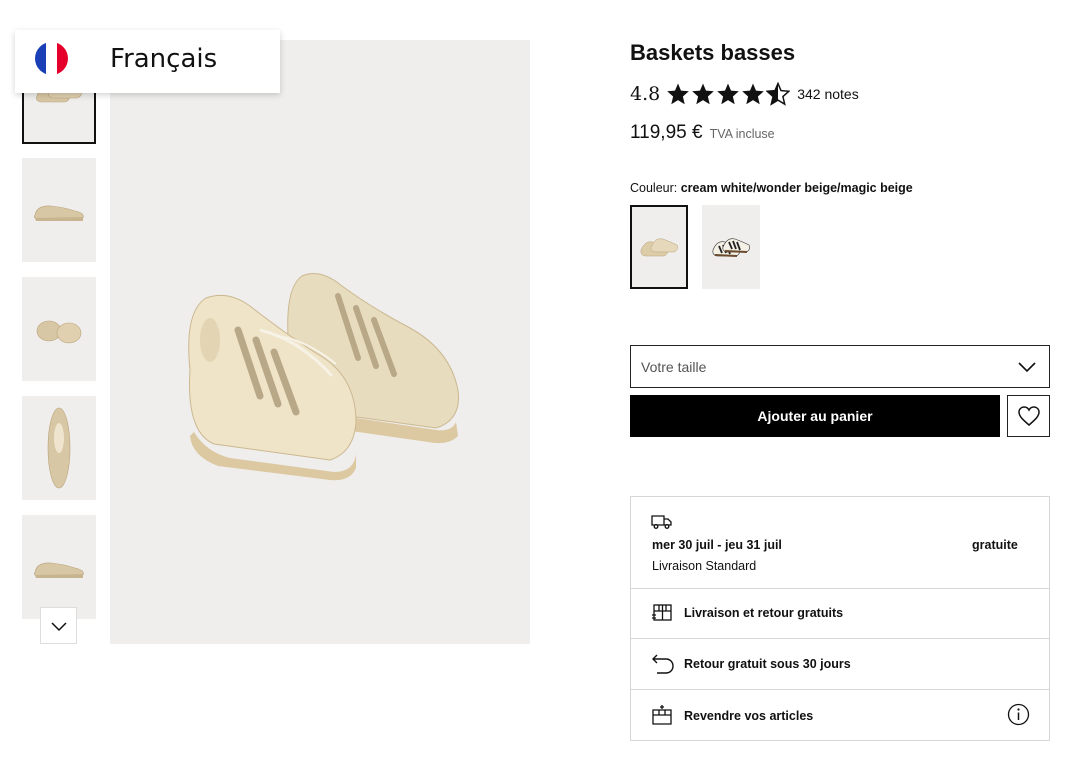 The height and width of the screenshot is (781, 1080). I want to click on color-label: Couleur:, so click(654, 188).